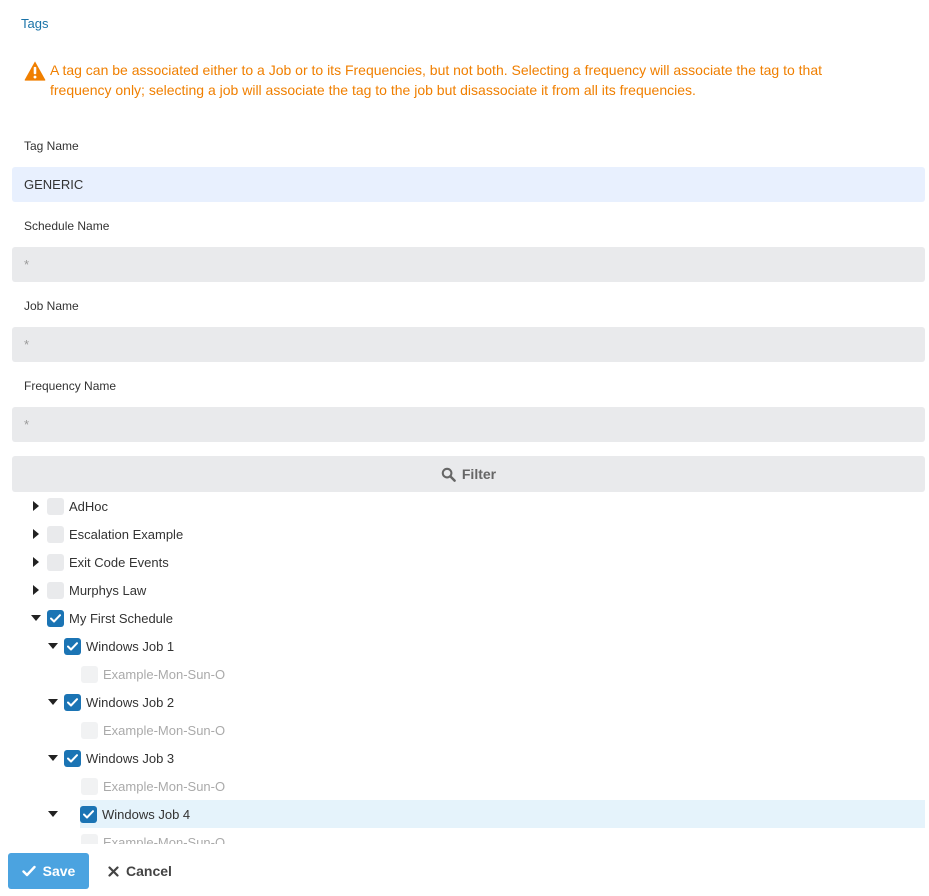  Describe the element at coordinates (476, 506) in the screenshot. I see `tree-schedule-row: AdHoc` at that location.